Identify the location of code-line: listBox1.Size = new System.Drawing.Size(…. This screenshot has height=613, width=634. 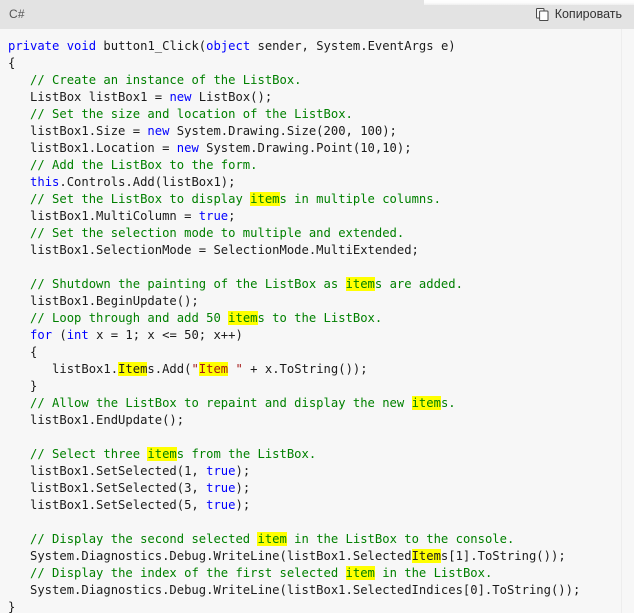
(321, 131).